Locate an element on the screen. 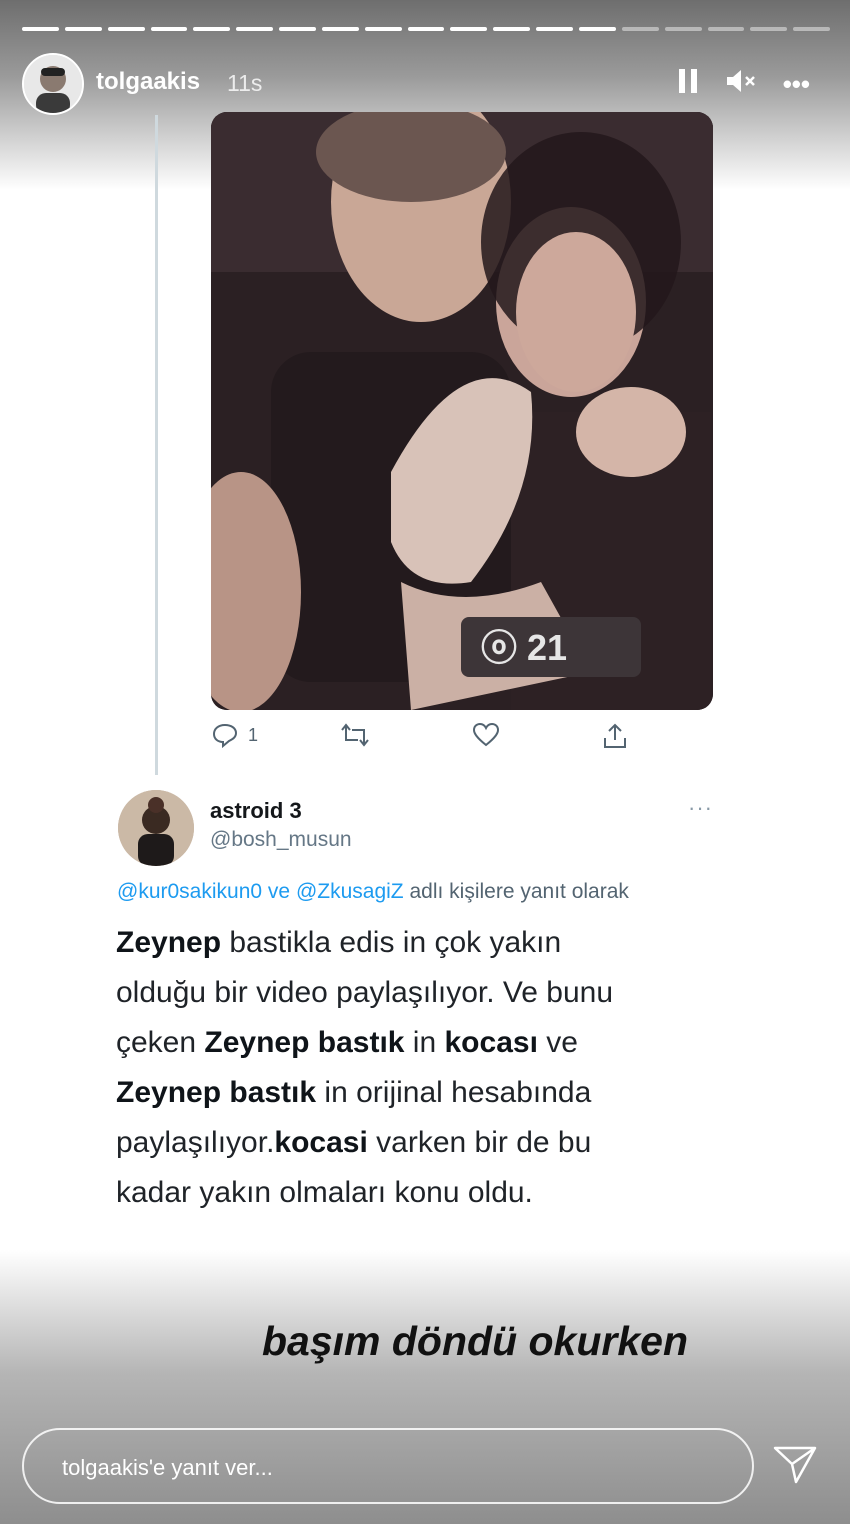  send-icon is located at coordinates (795, 1465).